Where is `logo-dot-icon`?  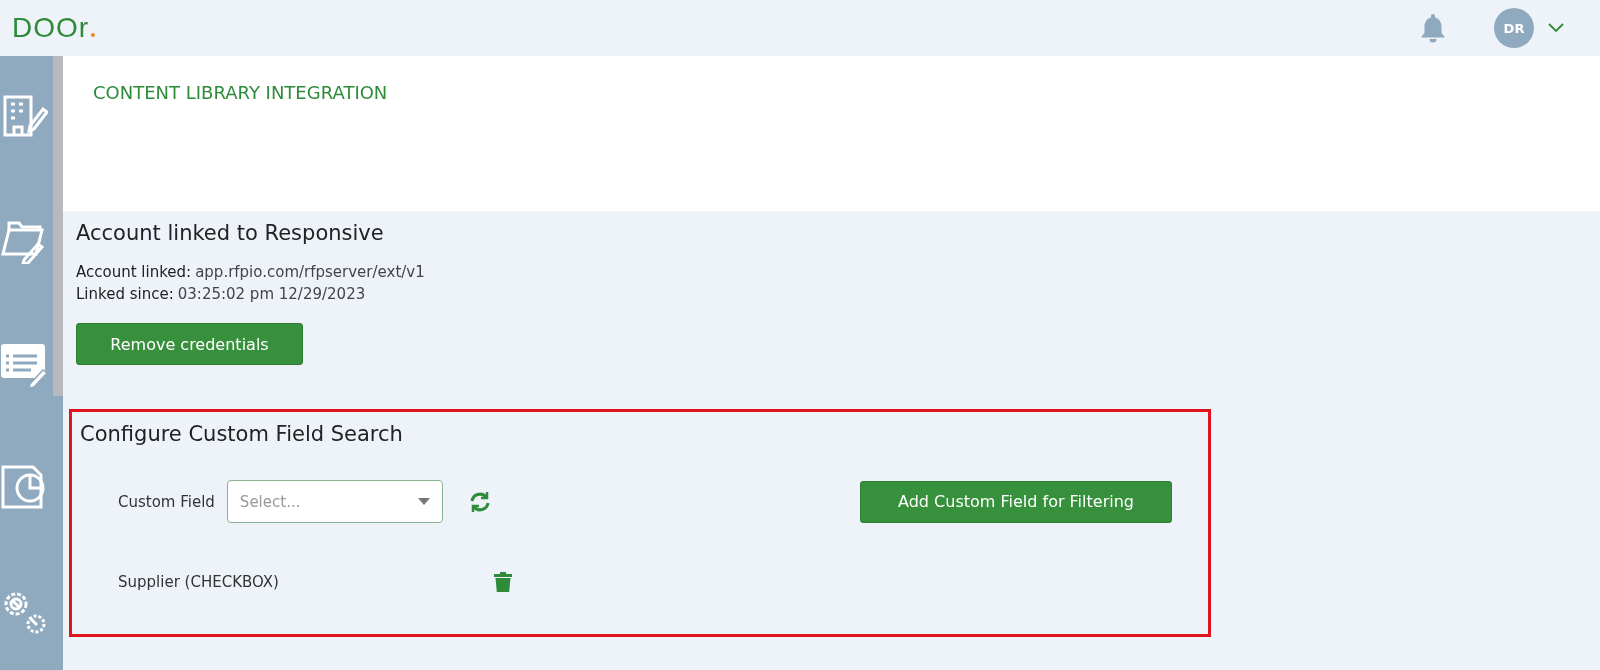 logo-dot-icon is located at coordinates (93, 35).